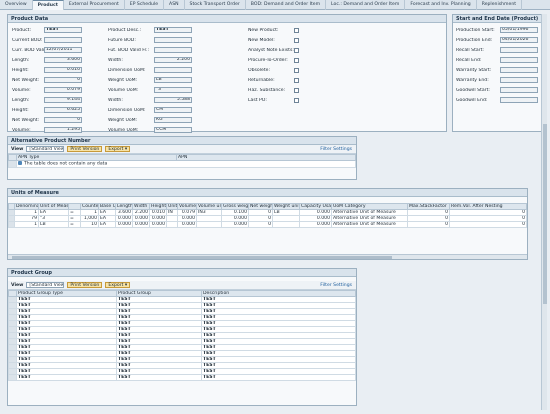 This screenshot has width=550, height=414. Describe the element at coordinates (85, 285) in the screenshot. I see `pg-print-button: Print Version` at that location.